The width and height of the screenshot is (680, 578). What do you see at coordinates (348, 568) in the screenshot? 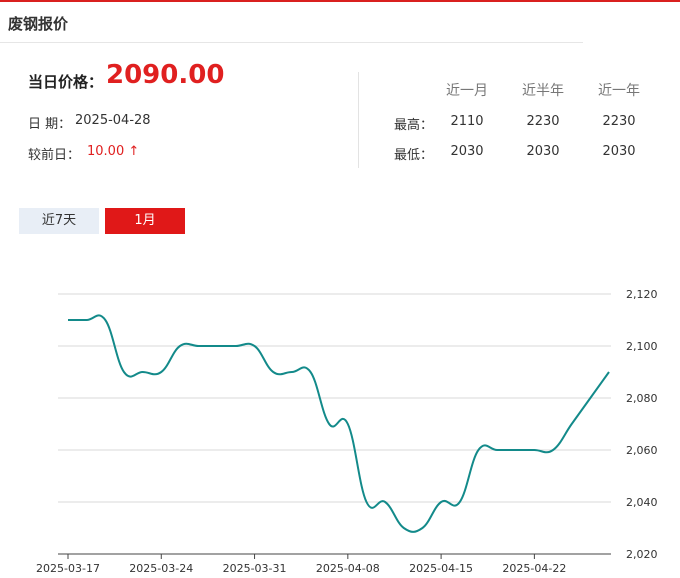
I see `x-tick-label: 2025-04-08` at bounding box center [348, 568].